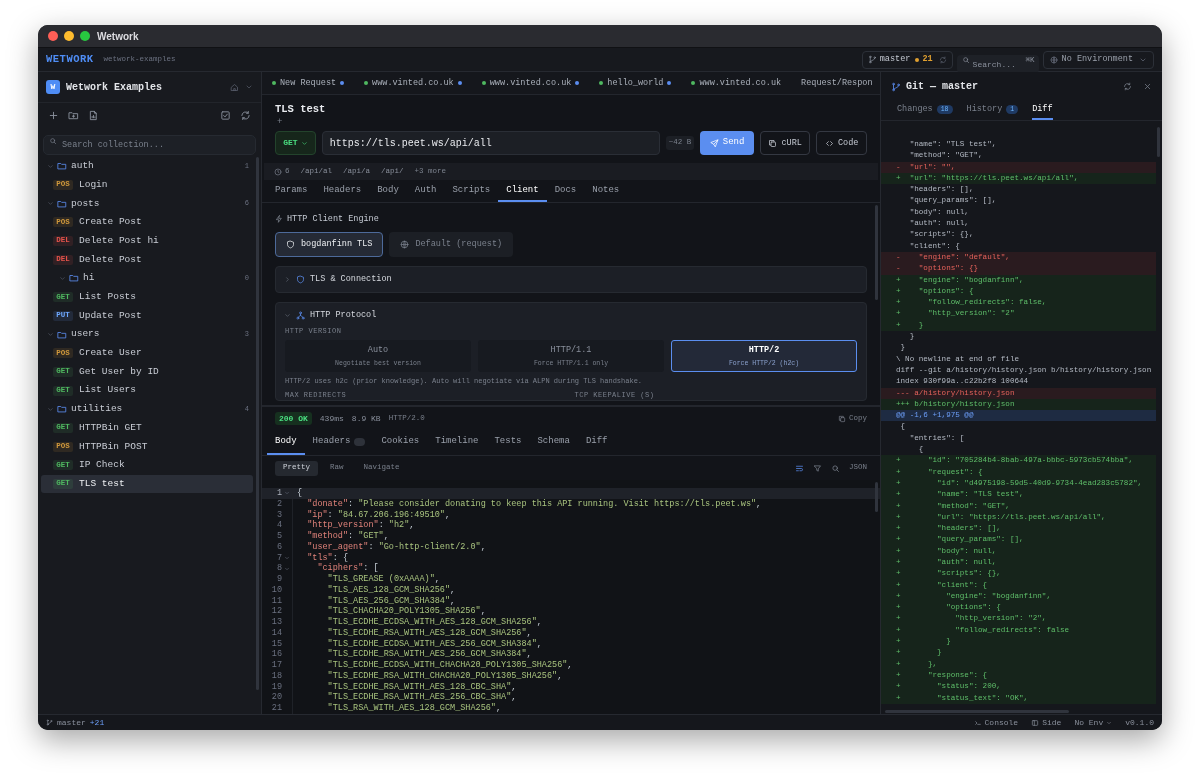 The height and width of the screenshot is (781, 1200). I want to click on request-name: IP Check, so click(102, 465).